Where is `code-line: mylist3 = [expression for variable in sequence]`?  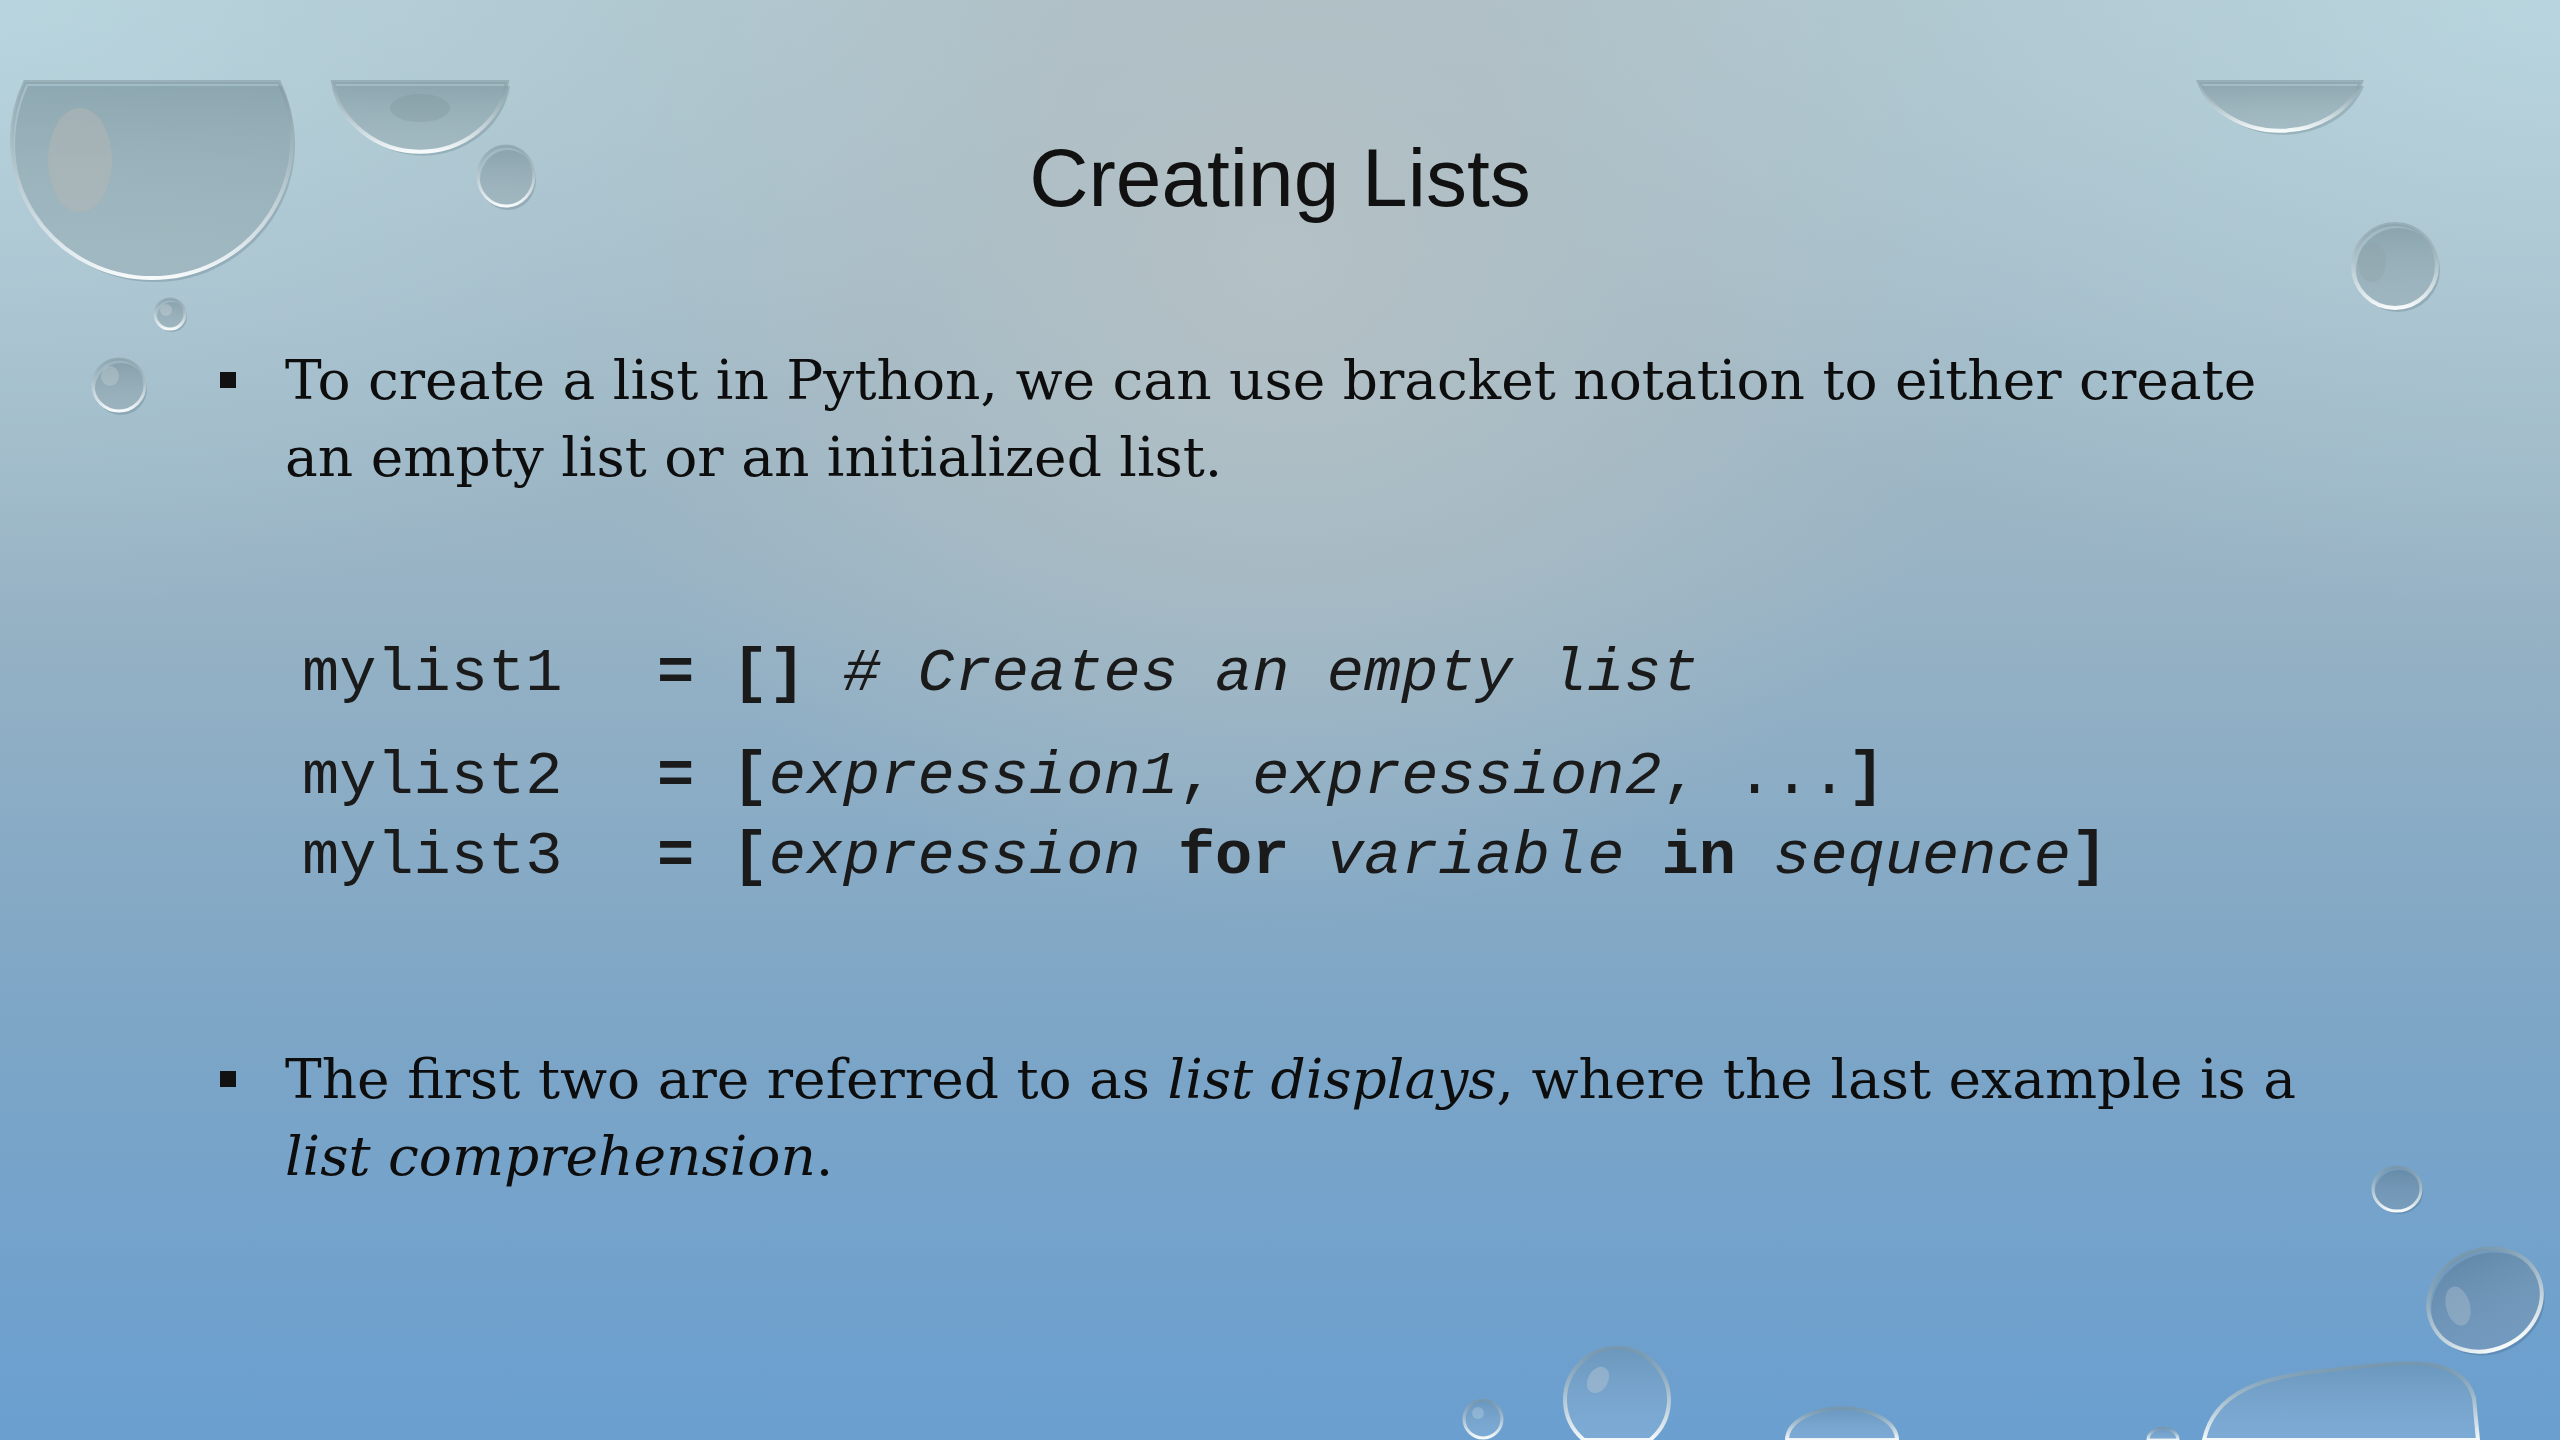 code-line: mylist3 = [expression for variable in sequence] is located at coordinates (1205, 857).